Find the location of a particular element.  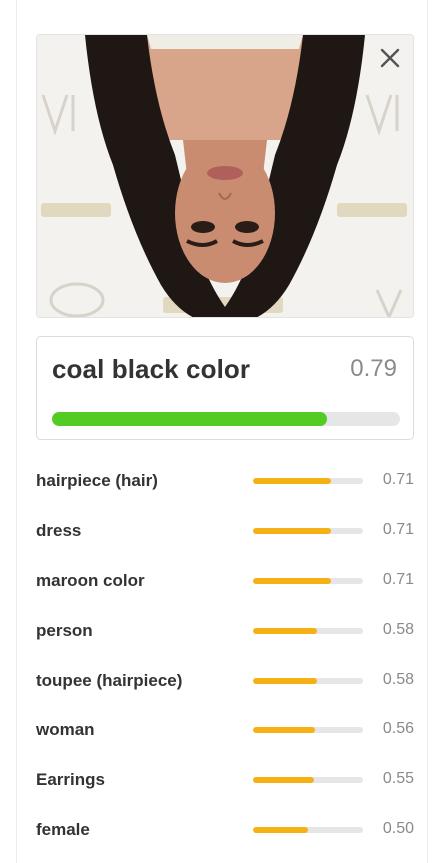

list-item: dress 0.71 is located at coordinates (225, 531).